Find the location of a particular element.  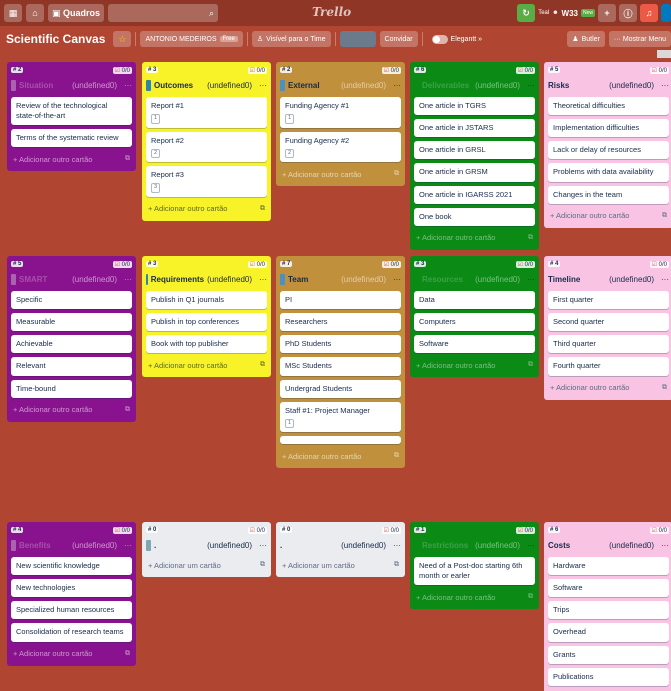

card: Publications is located at coordinates (608, 676).